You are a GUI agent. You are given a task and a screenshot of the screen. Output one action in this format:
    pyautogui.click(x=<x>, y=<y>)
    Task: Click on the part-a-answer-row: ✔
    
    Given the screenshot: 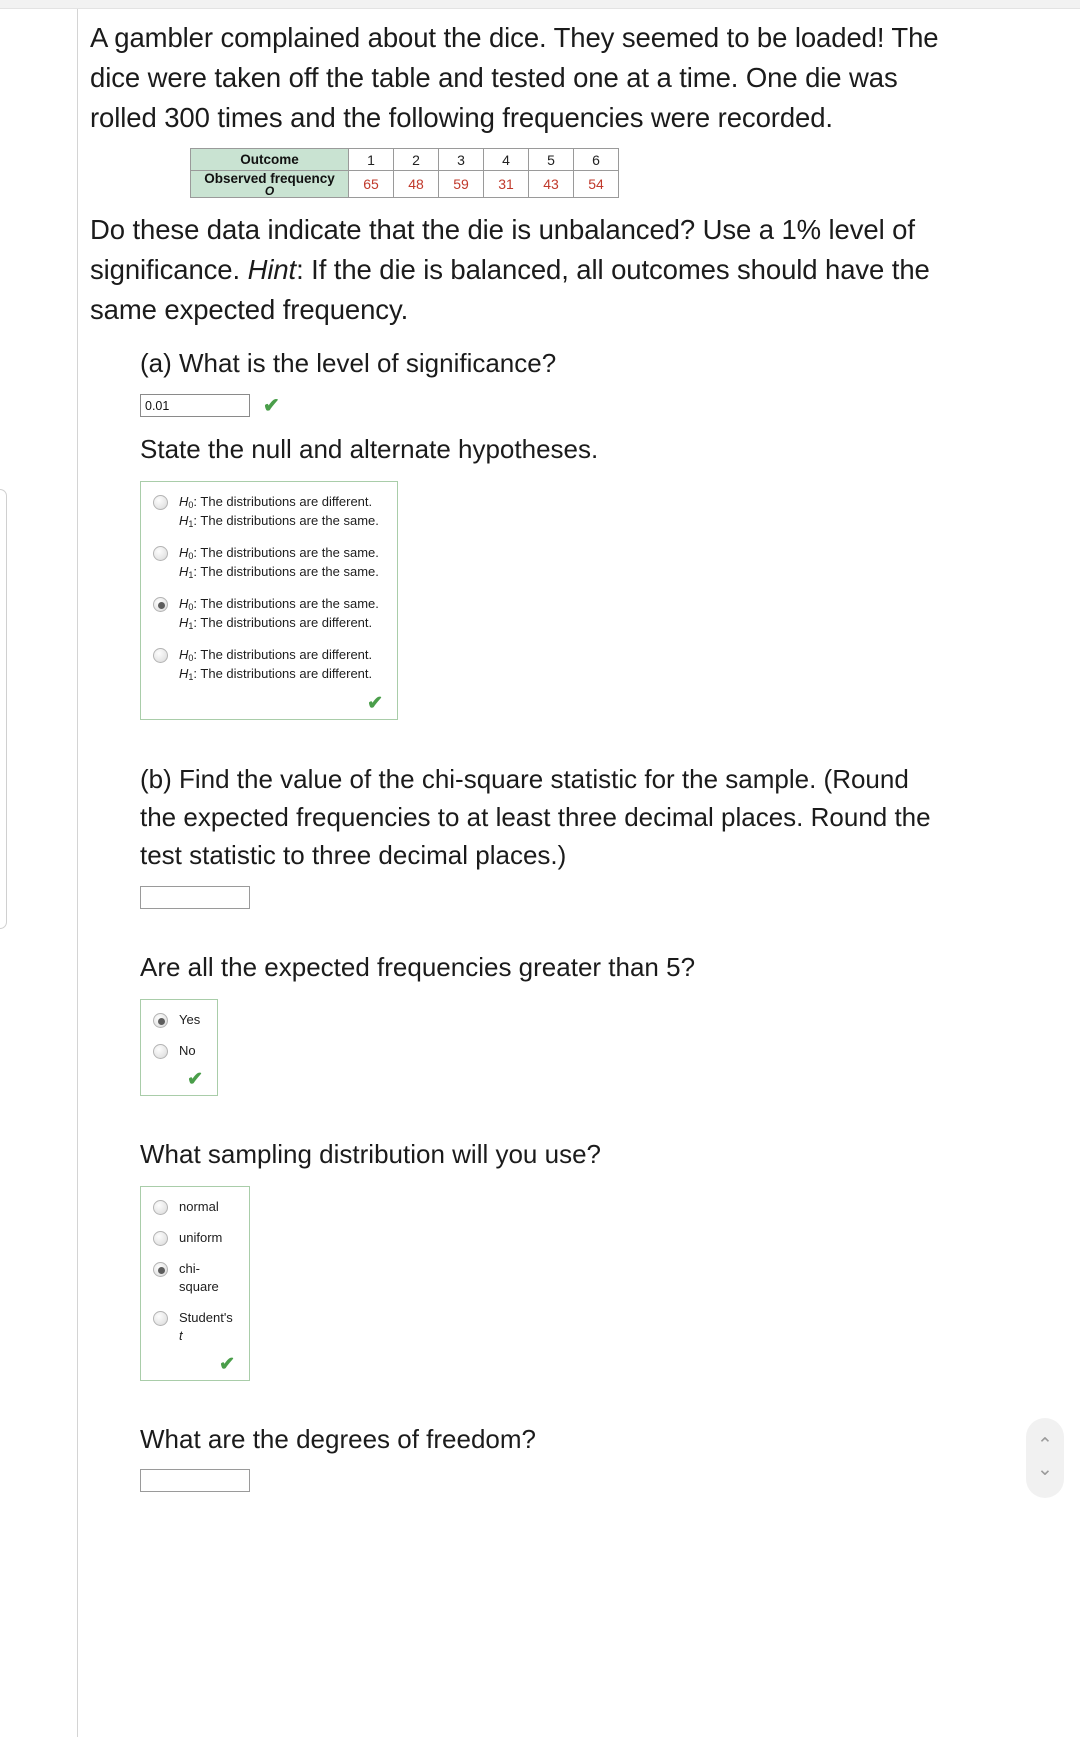 What is the action you would take?
    pyautogui.click(x=545, y=405)
    